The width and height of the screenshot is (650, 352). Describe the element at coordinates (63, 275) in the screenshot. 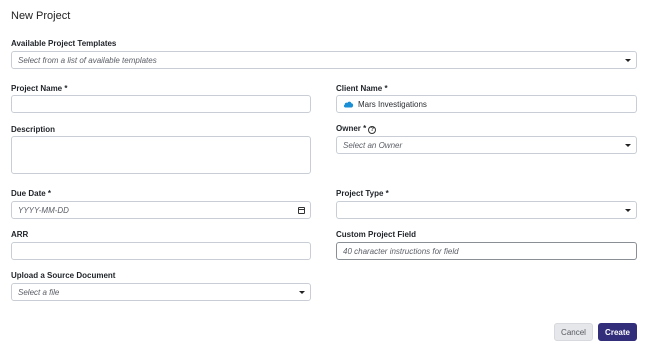

I see `source-doc-label: Upload a Source Document` at that location.